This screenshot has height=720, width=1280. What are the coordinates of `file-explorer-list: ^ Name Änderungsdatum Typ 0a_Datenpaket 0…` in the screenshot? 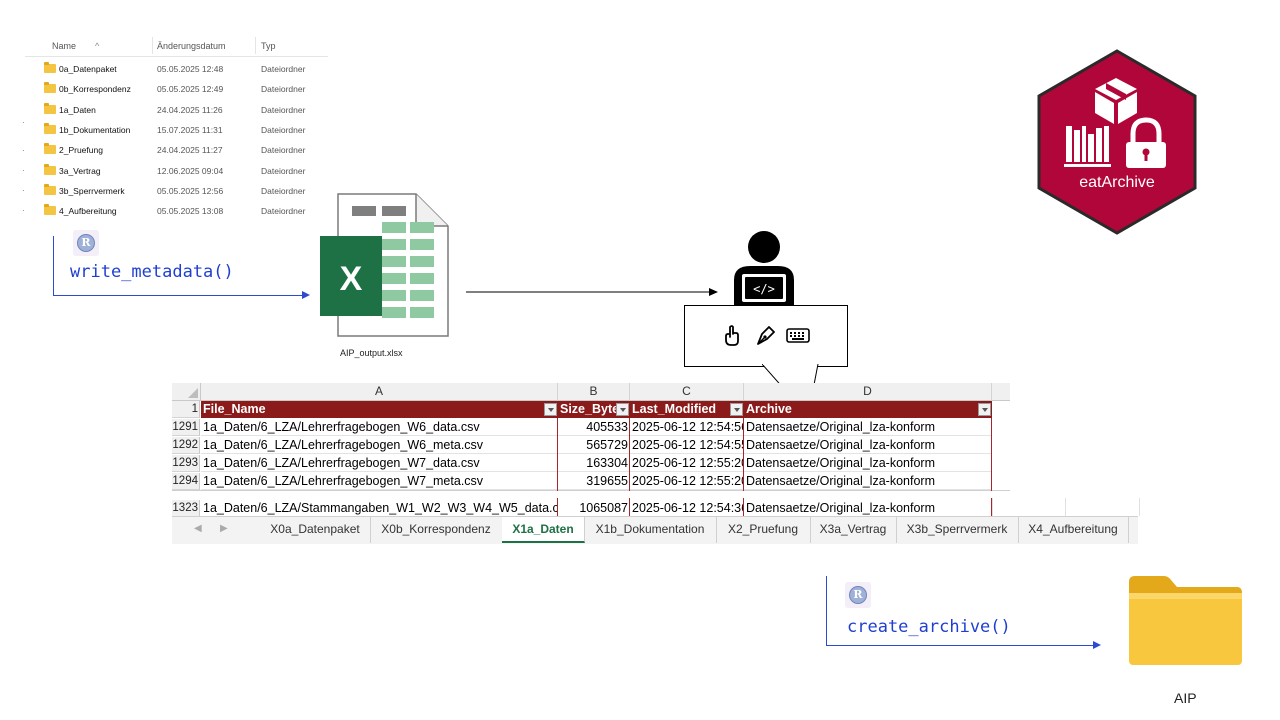 It's located at (176, 131).